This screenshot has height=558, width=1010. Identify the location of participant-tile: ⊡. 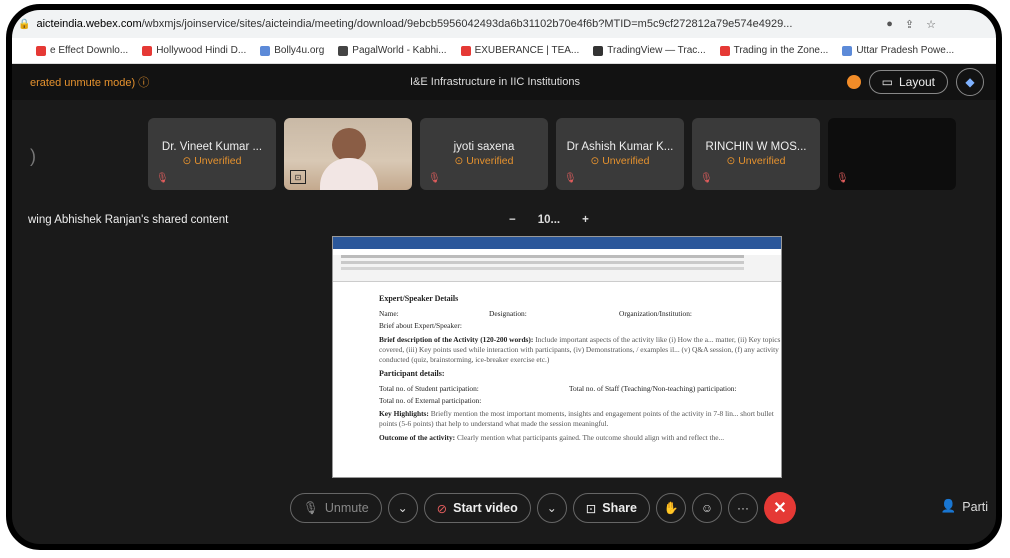
(348, 154).